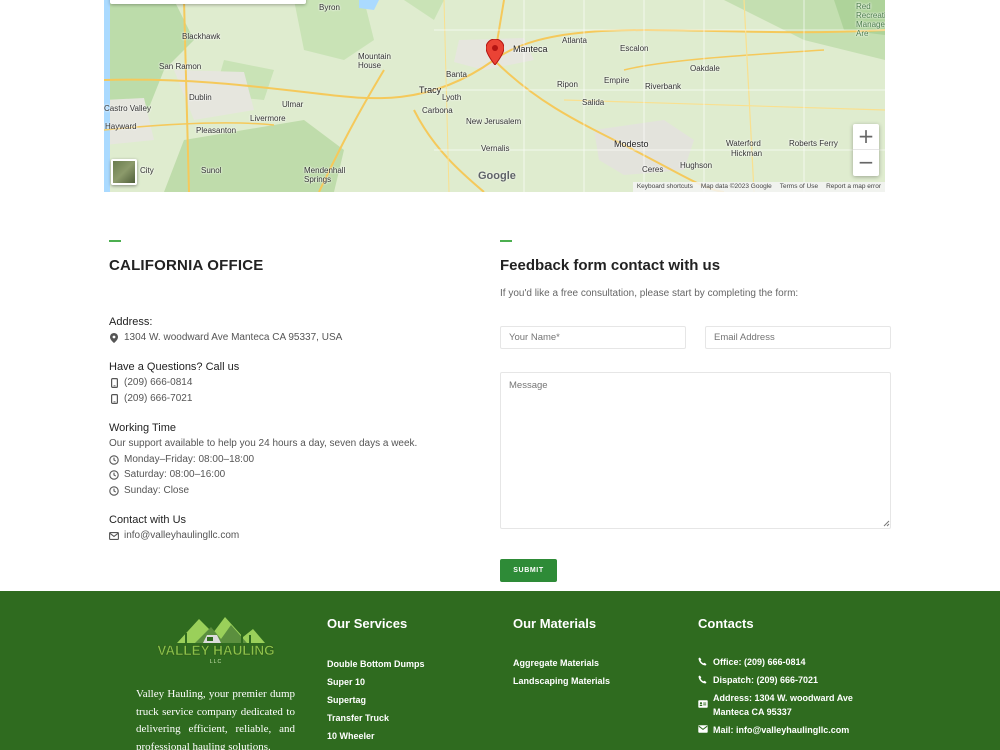 The image size is (1000, 750). What do you see at coordinates (147, 170) in the screenshot?
I see `map-label: City` at bounding box center [147, 170].